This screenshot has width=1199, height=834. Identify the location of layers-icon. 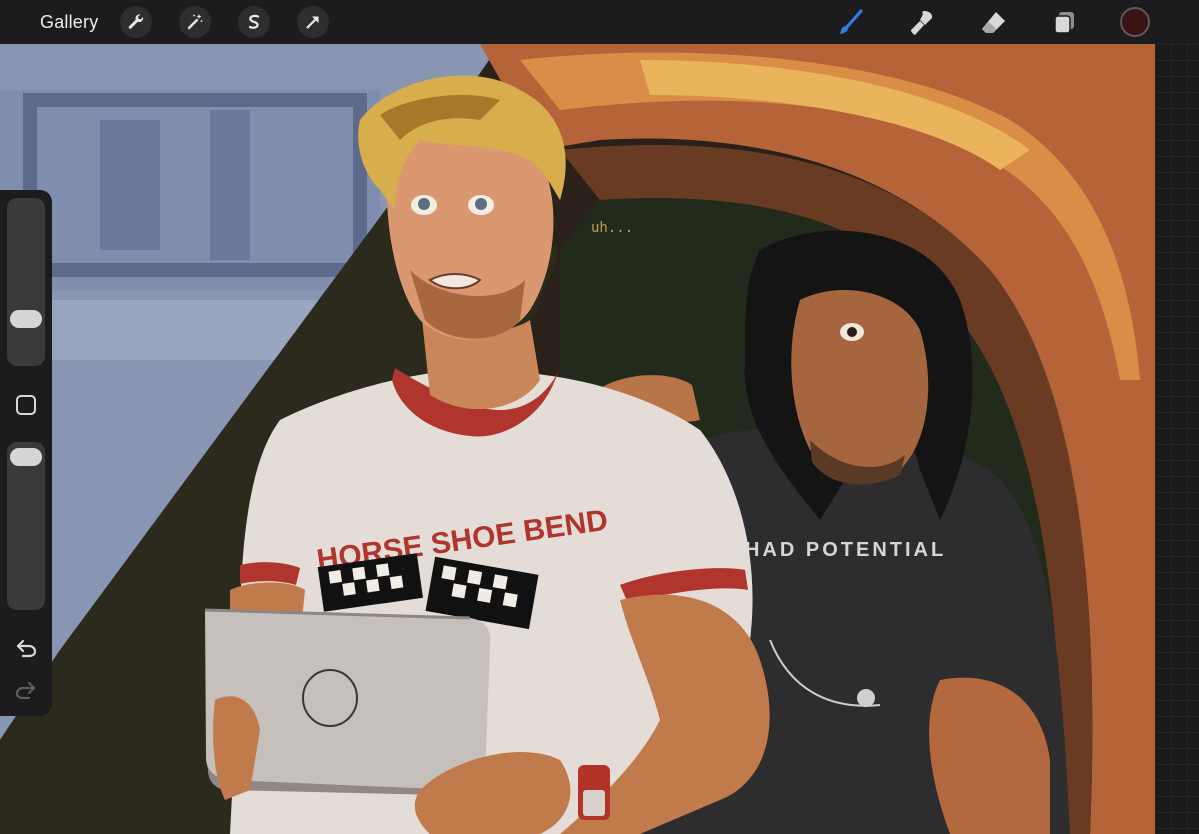
(1064, 23).